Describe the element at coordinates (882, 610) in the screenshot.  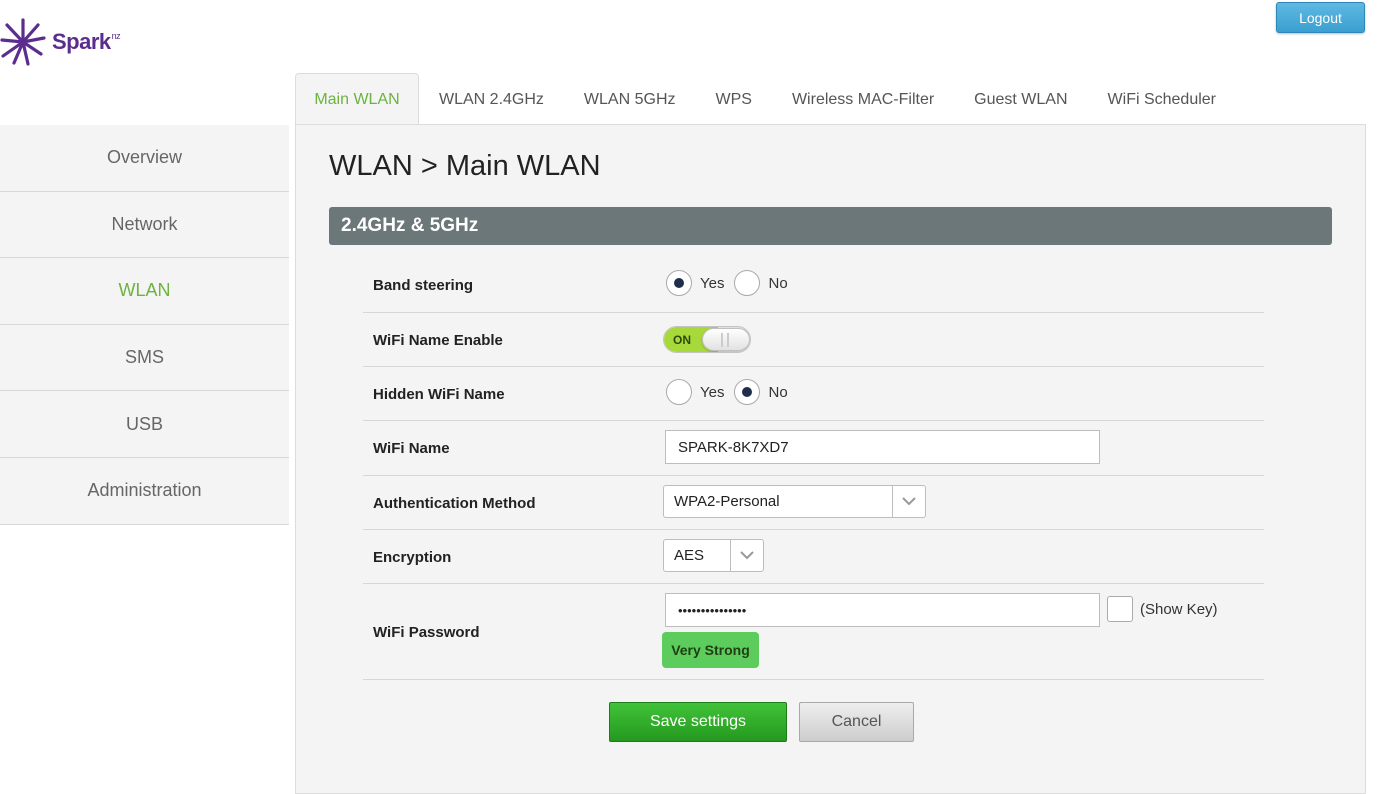
I see `wifi-password-input: •••••••••••••••` at that location.